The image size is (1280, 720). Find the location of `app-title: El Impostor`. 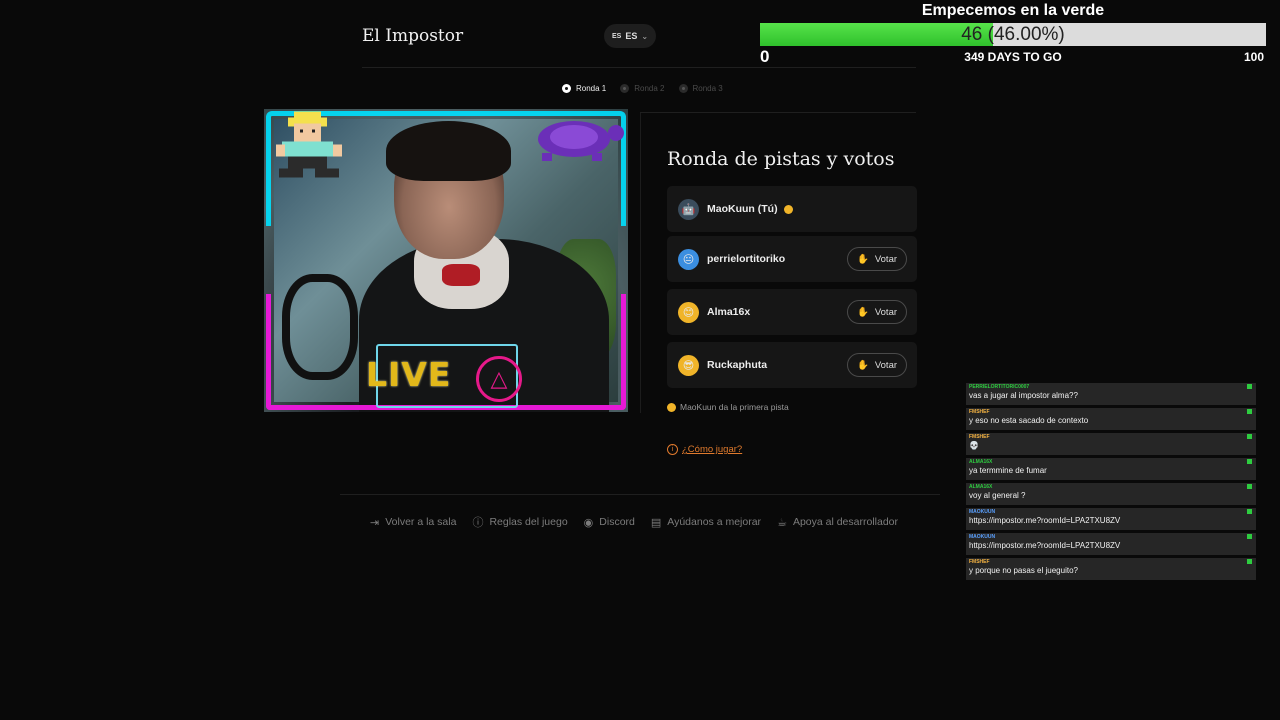

app-title: El Impostor is located at coordinates (412, 36).